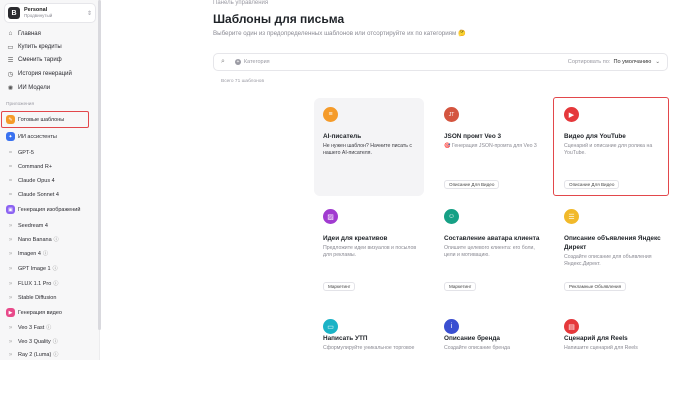 The height and width of the screenshot is (408, 680). I want to click on image-model-item: » Nano Banana ⓘ, so click(50, 239).